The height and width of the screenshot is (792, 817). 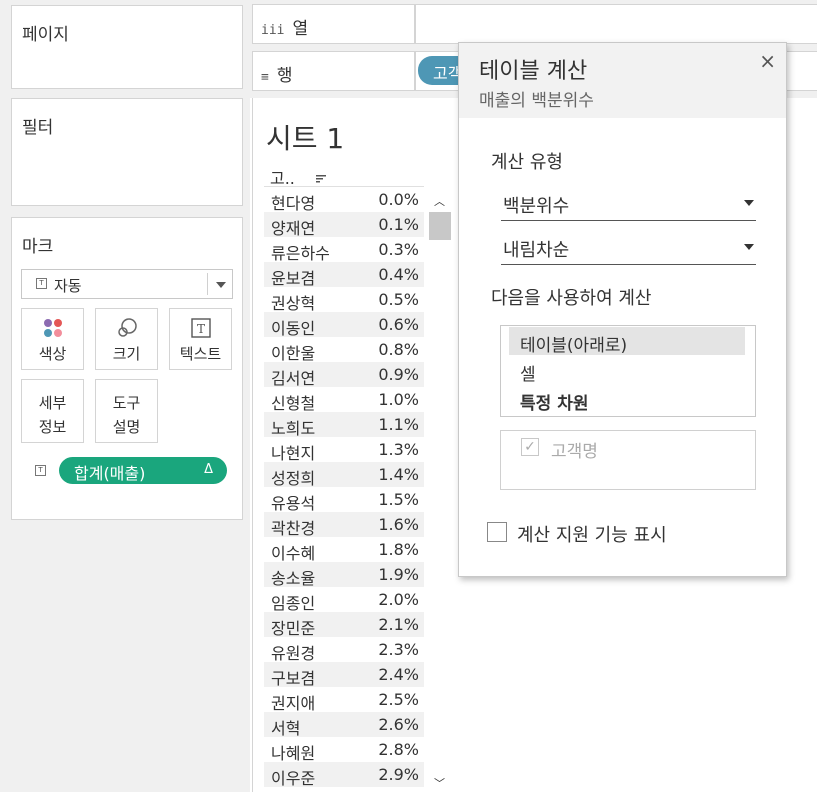 I want to click on filters-card: 필터, so click(x=127, y=152).